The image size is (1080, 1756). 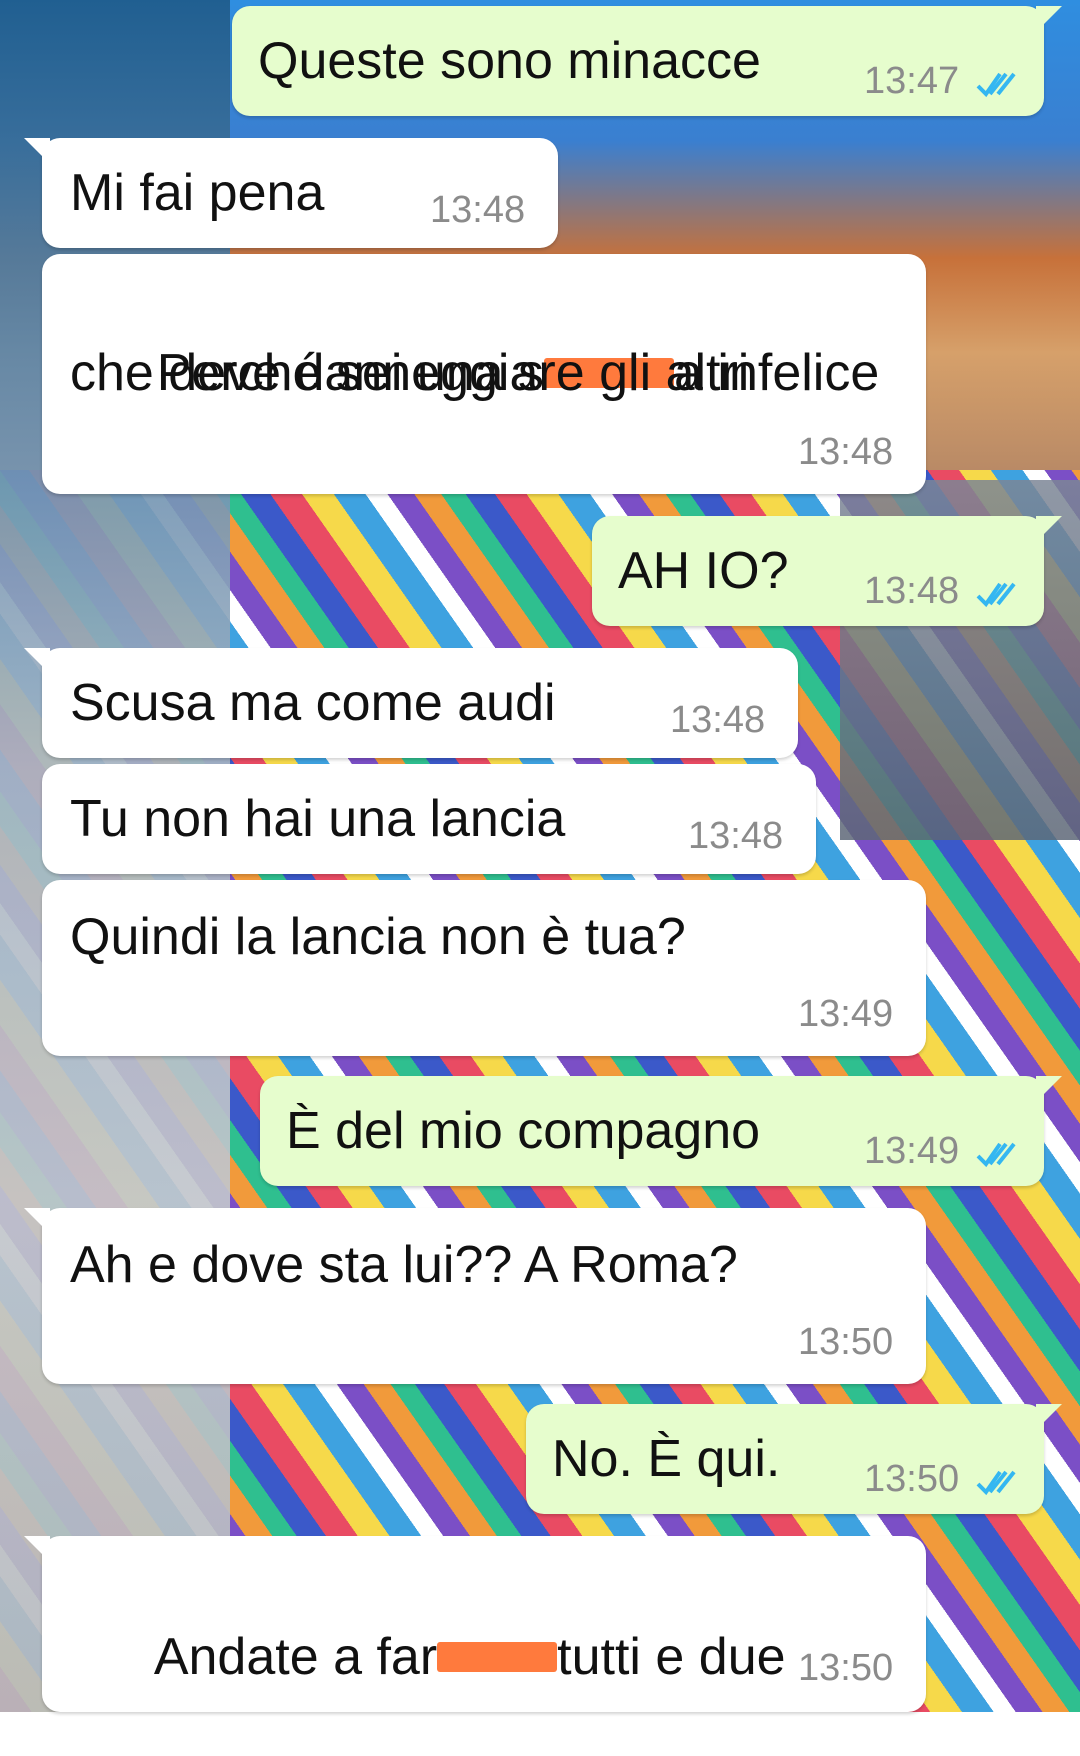 What do you see at coordinates (313, 703) in the screenshot?
I see `message-text: Scusa ma come audi` at bounding box center [313, 703].